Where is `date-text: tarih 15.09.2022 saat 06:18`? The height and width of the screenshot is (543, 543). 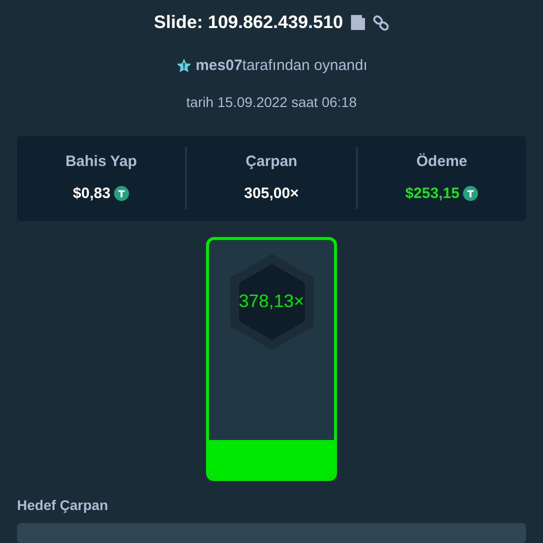
date-text: tarih 15.09.2022 saat 06:18 is located at coordinates (271, 102).